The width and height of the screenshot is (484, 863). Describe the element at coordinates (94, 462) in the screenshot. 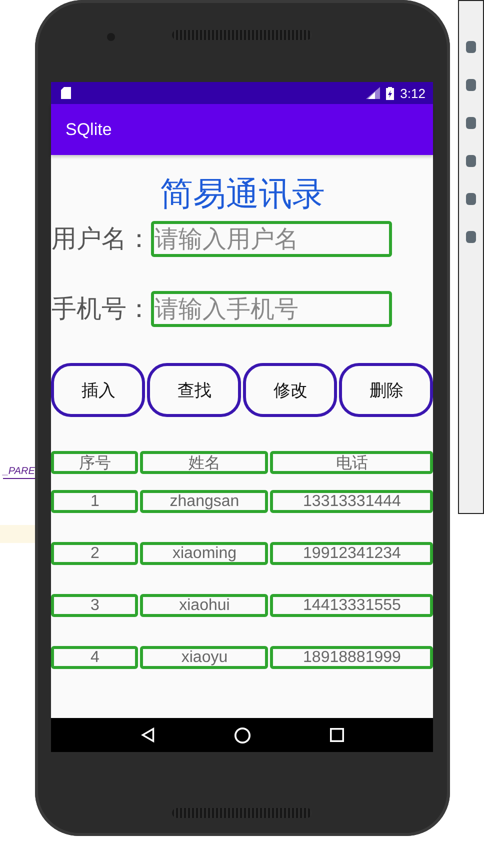

I see `column-header: 序号` at that location.